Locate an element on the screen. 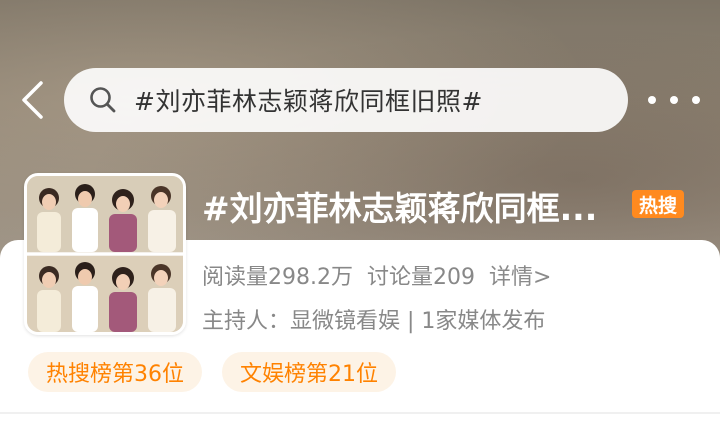 Image resolution: width=720 pixels, height=428 pixels. topic-cover-image is located at coordinates (105, 254).